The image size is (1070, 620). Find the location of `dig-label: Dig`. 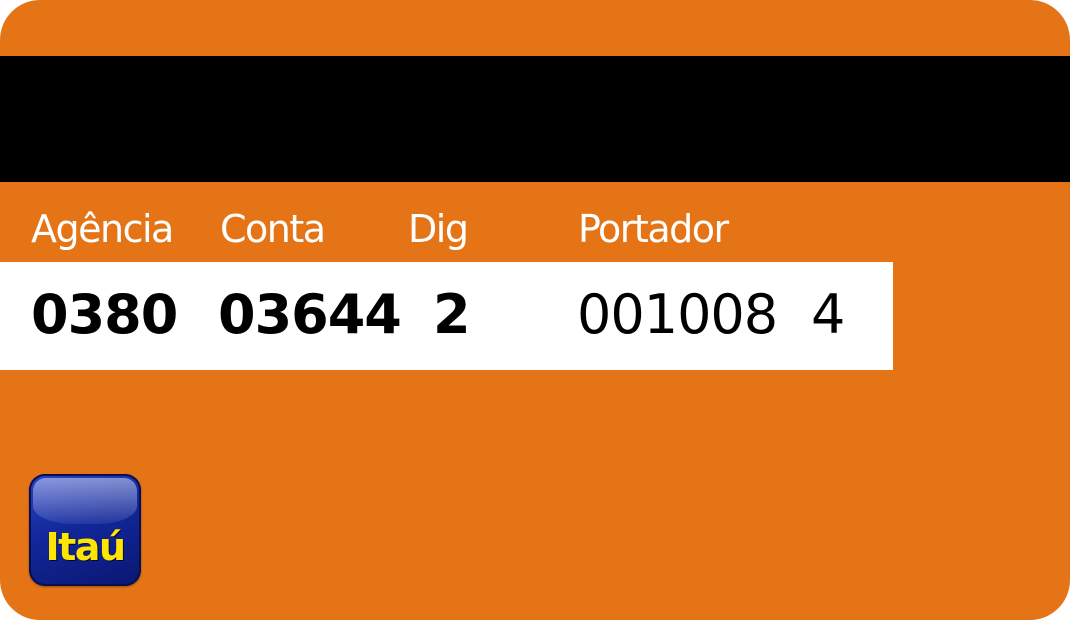

dig-label: Dig is located at coordinates (438, 229).